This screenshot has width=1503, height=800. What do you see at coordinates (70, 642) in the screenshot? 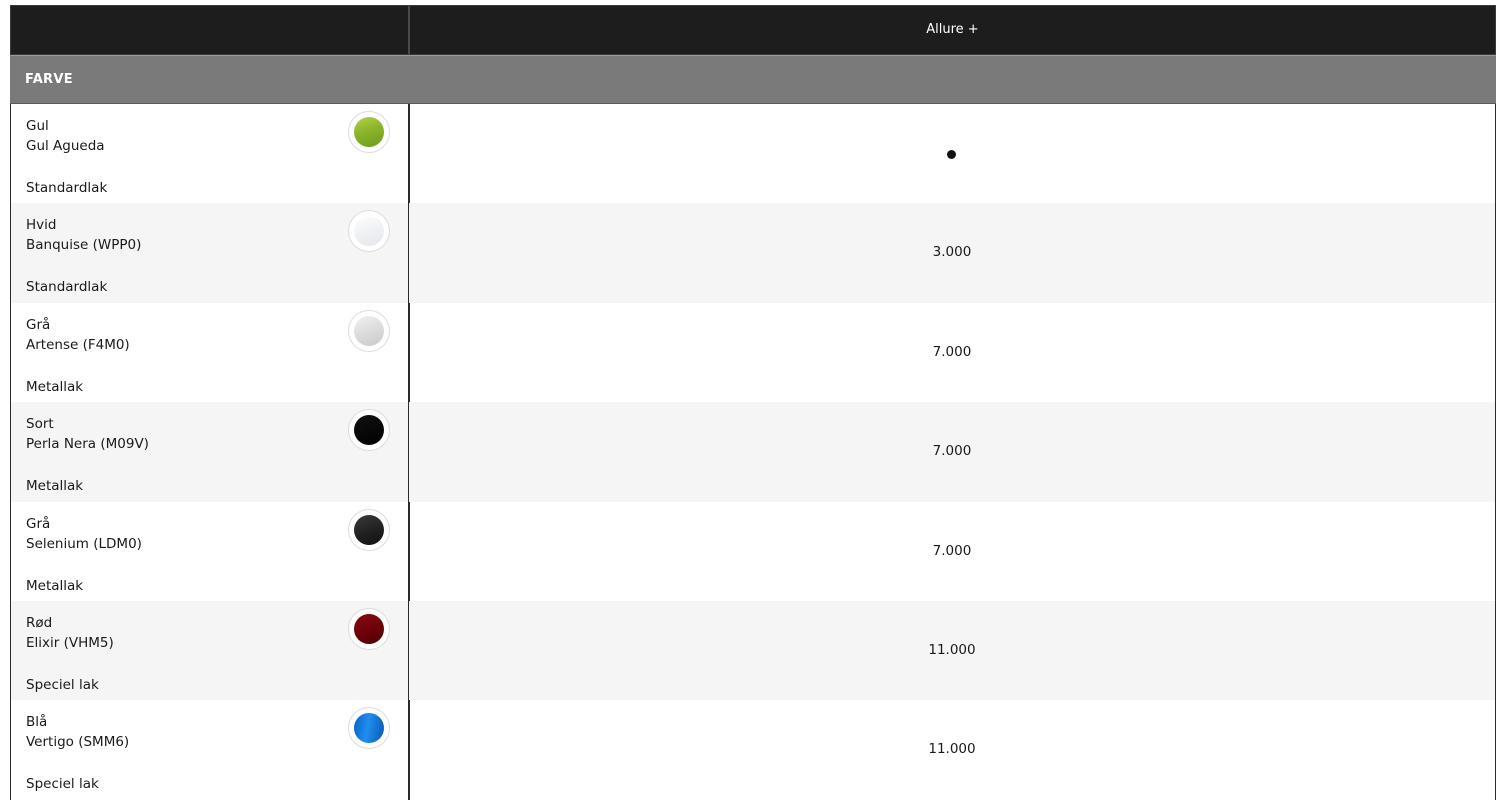
I see `color-paint-name: Elixir (VHM5)` at bounding box center [70, 642].